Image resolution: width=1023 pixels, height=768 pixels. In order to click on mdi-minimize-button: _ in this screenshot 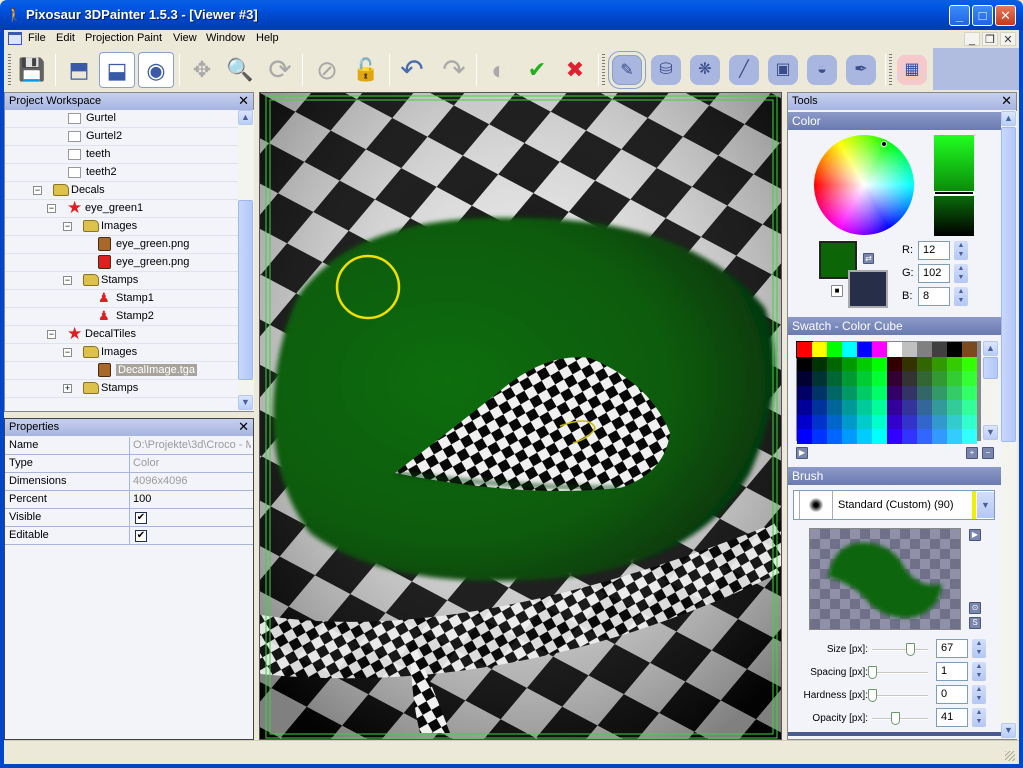, I will do `click(972, 39)`.